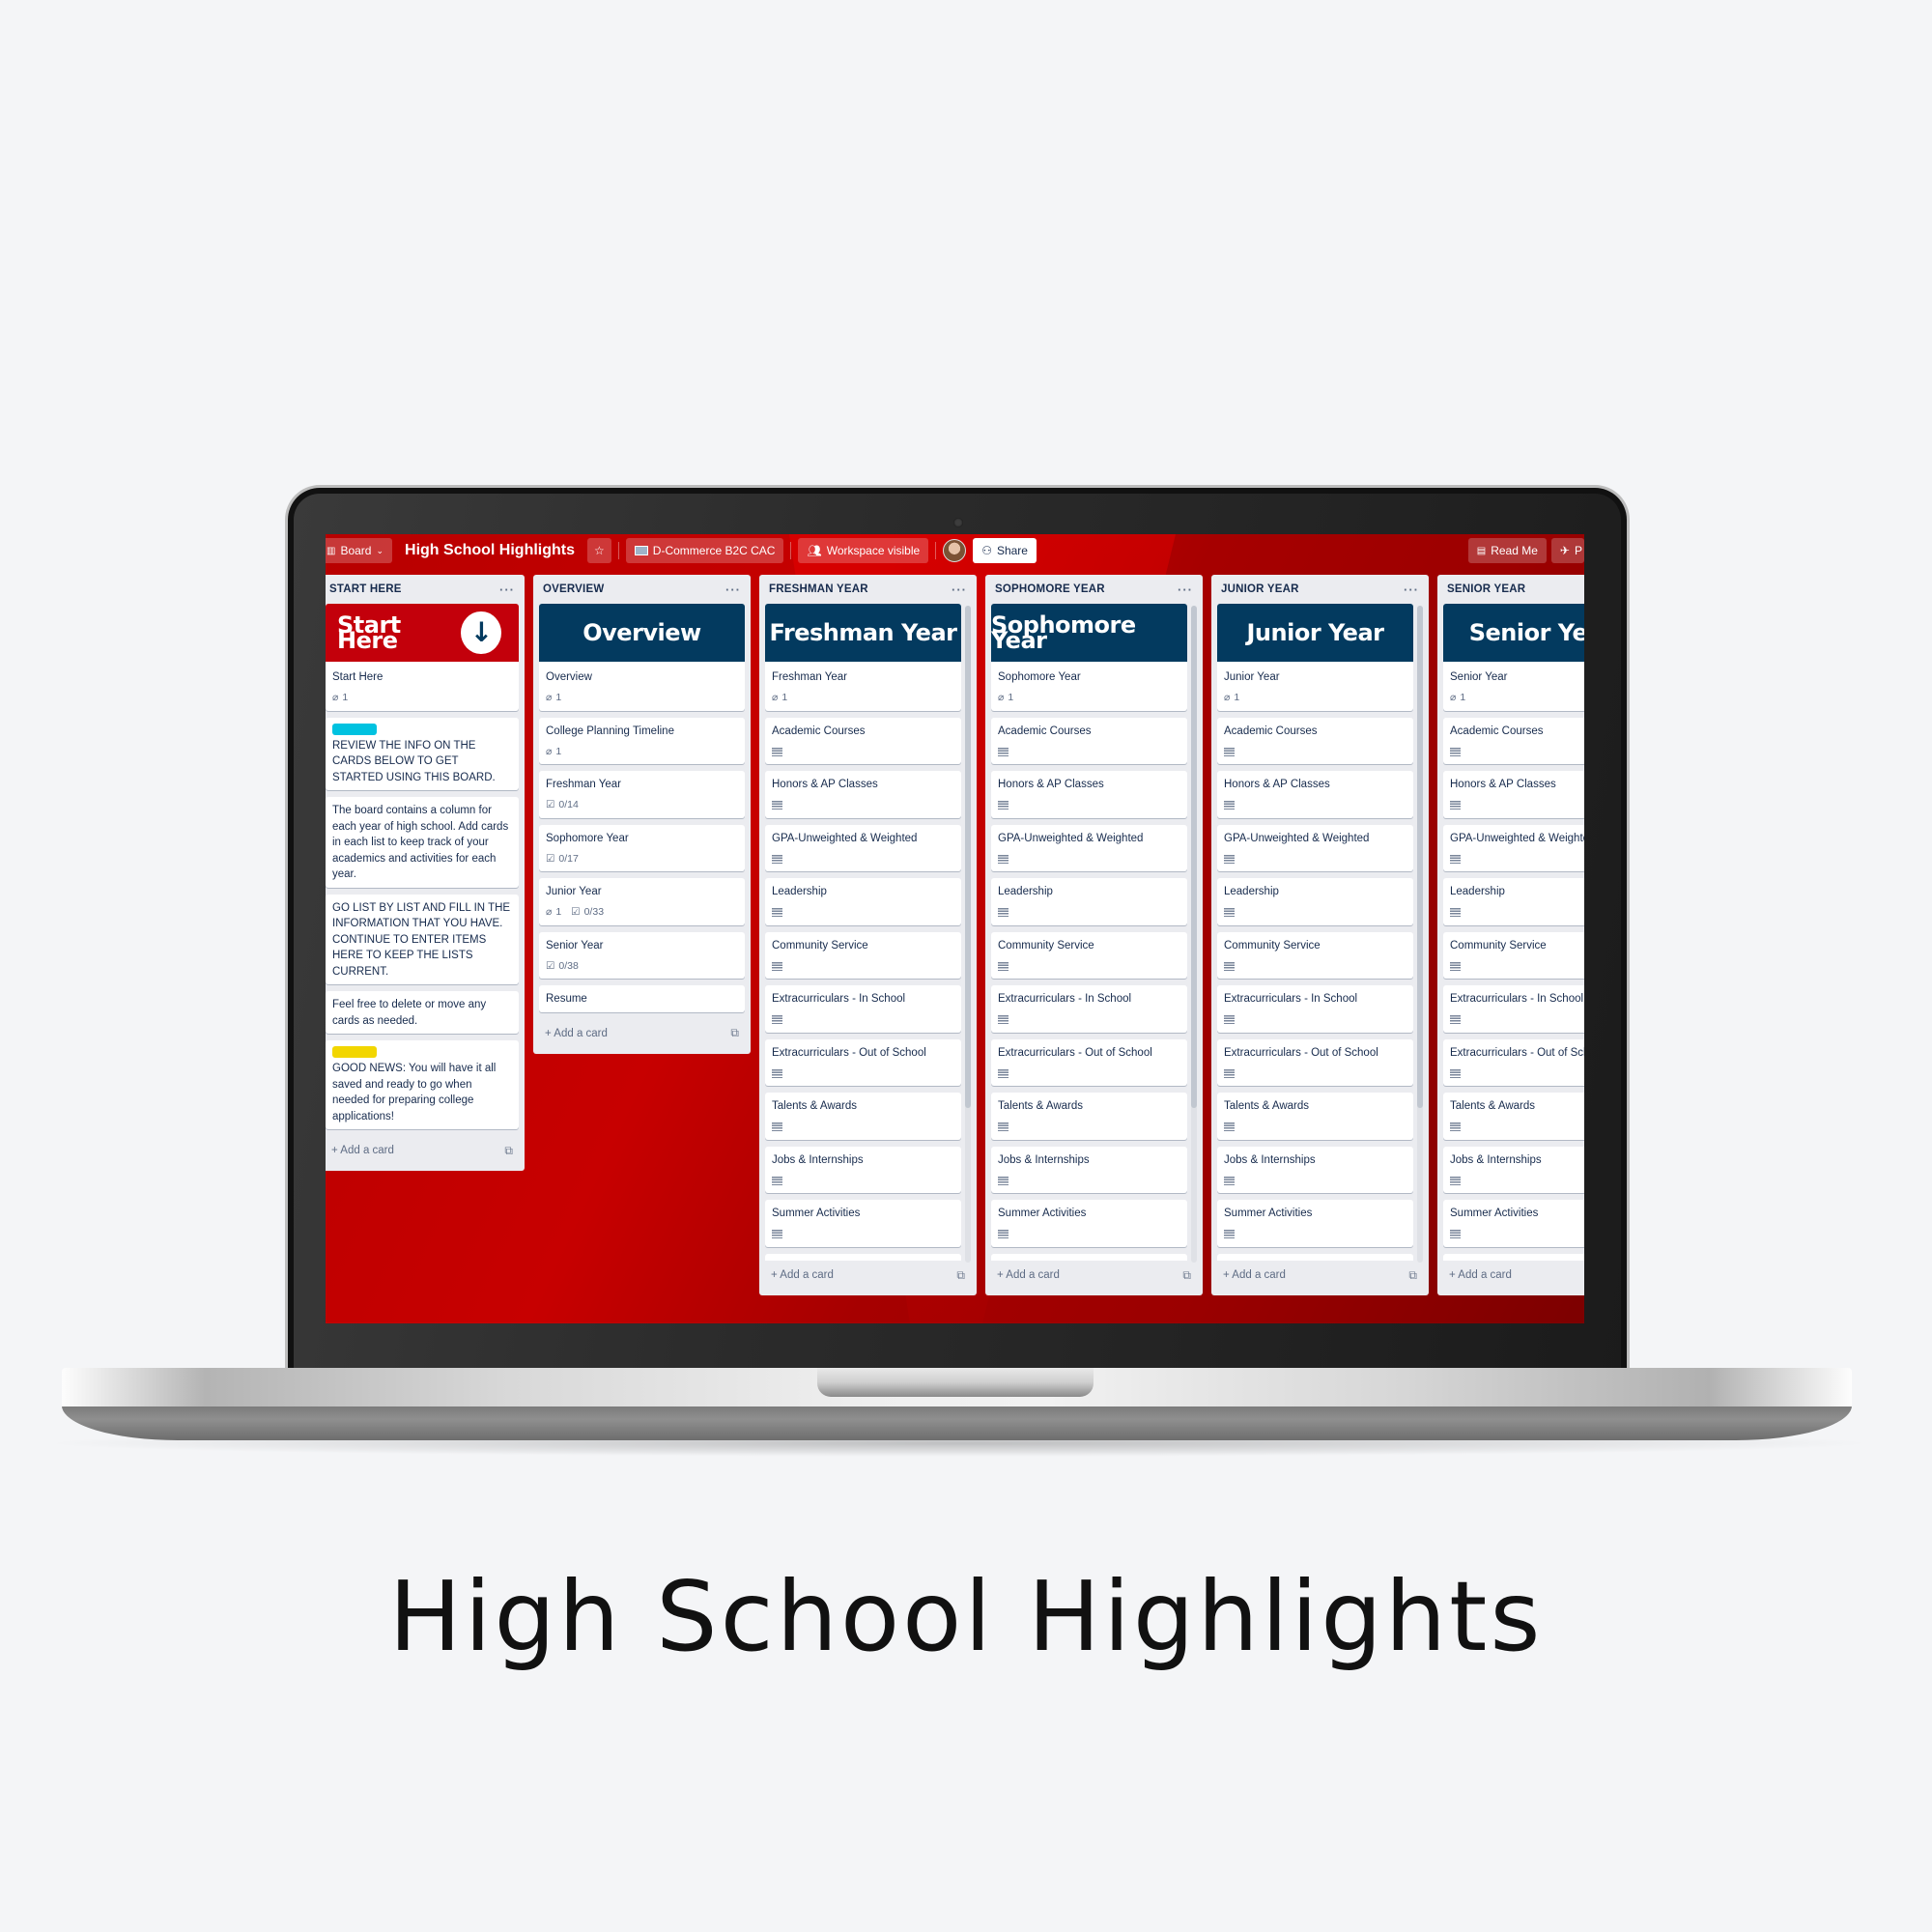  I want to click on card: Start Here ↓ Start Here ⌀ 1, so click(422, 657).